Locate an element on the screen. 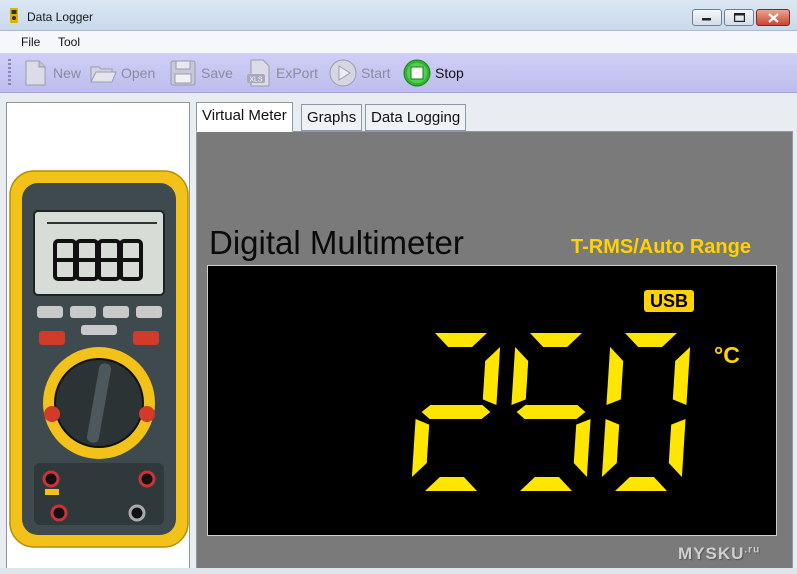 The image size is (797, 574). svg-text: XLS is located at coordinates (256, 80).